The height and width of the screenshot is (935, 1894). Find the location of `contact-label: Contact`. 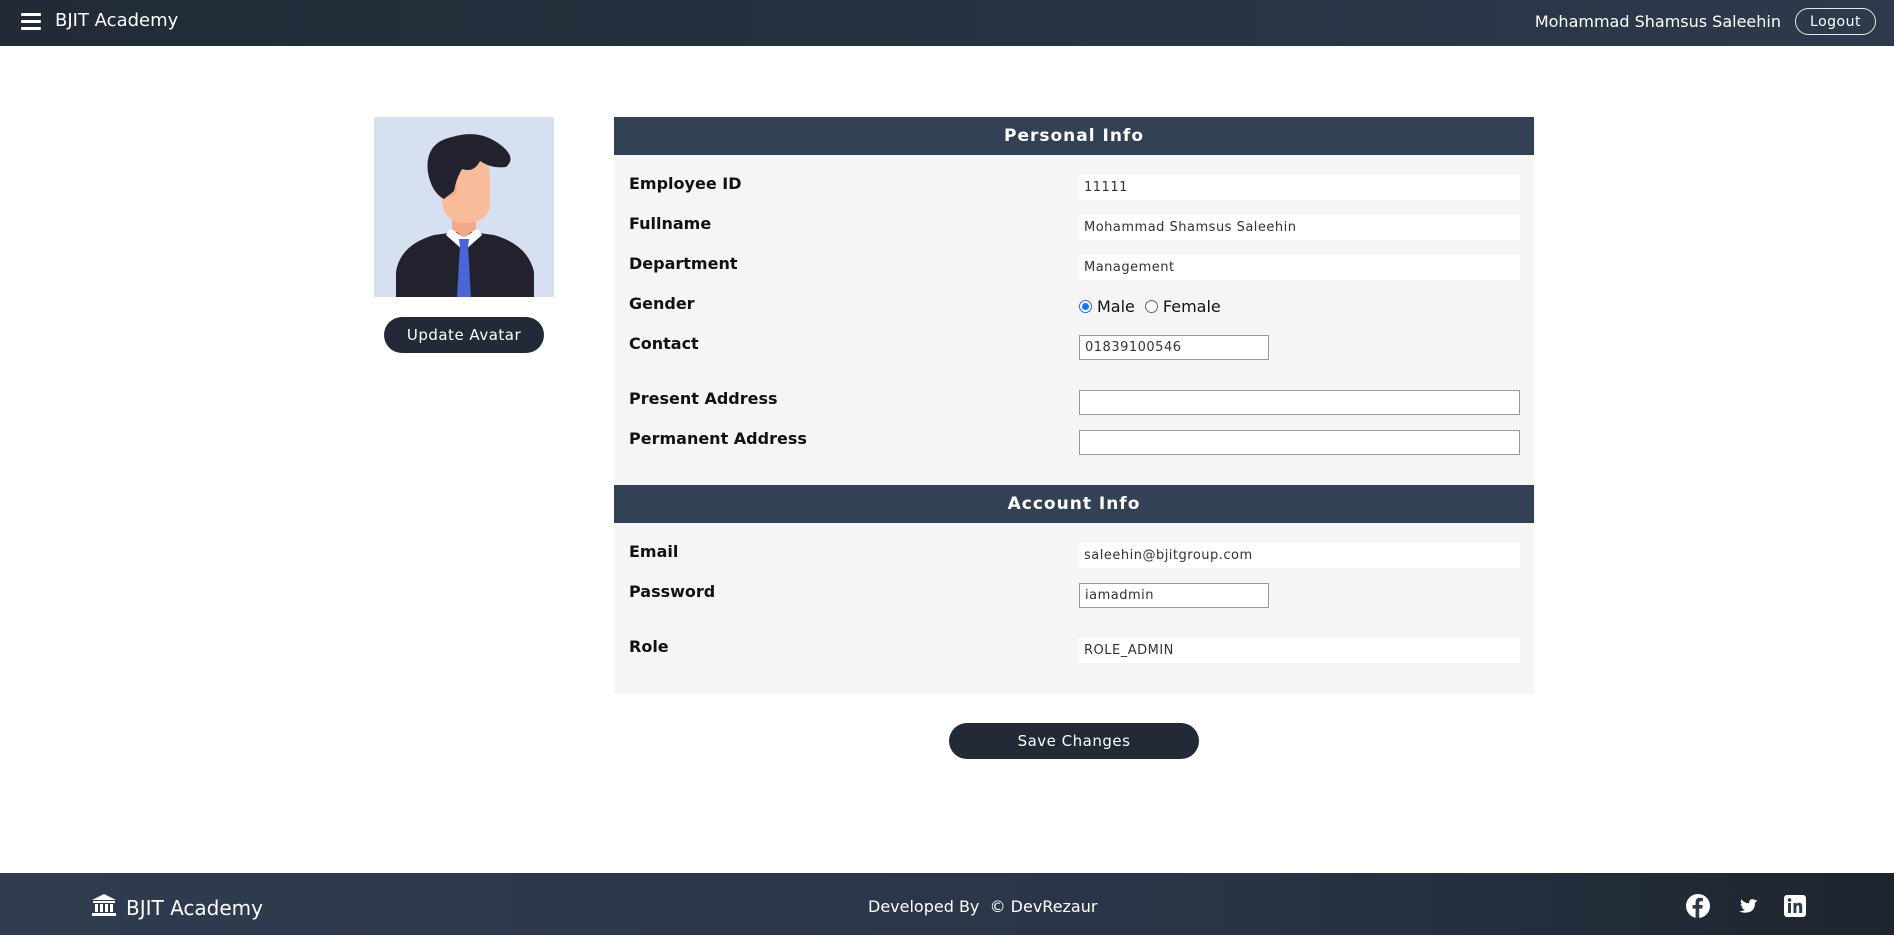

contact-label: Contact is located at coordinates (664, 343).